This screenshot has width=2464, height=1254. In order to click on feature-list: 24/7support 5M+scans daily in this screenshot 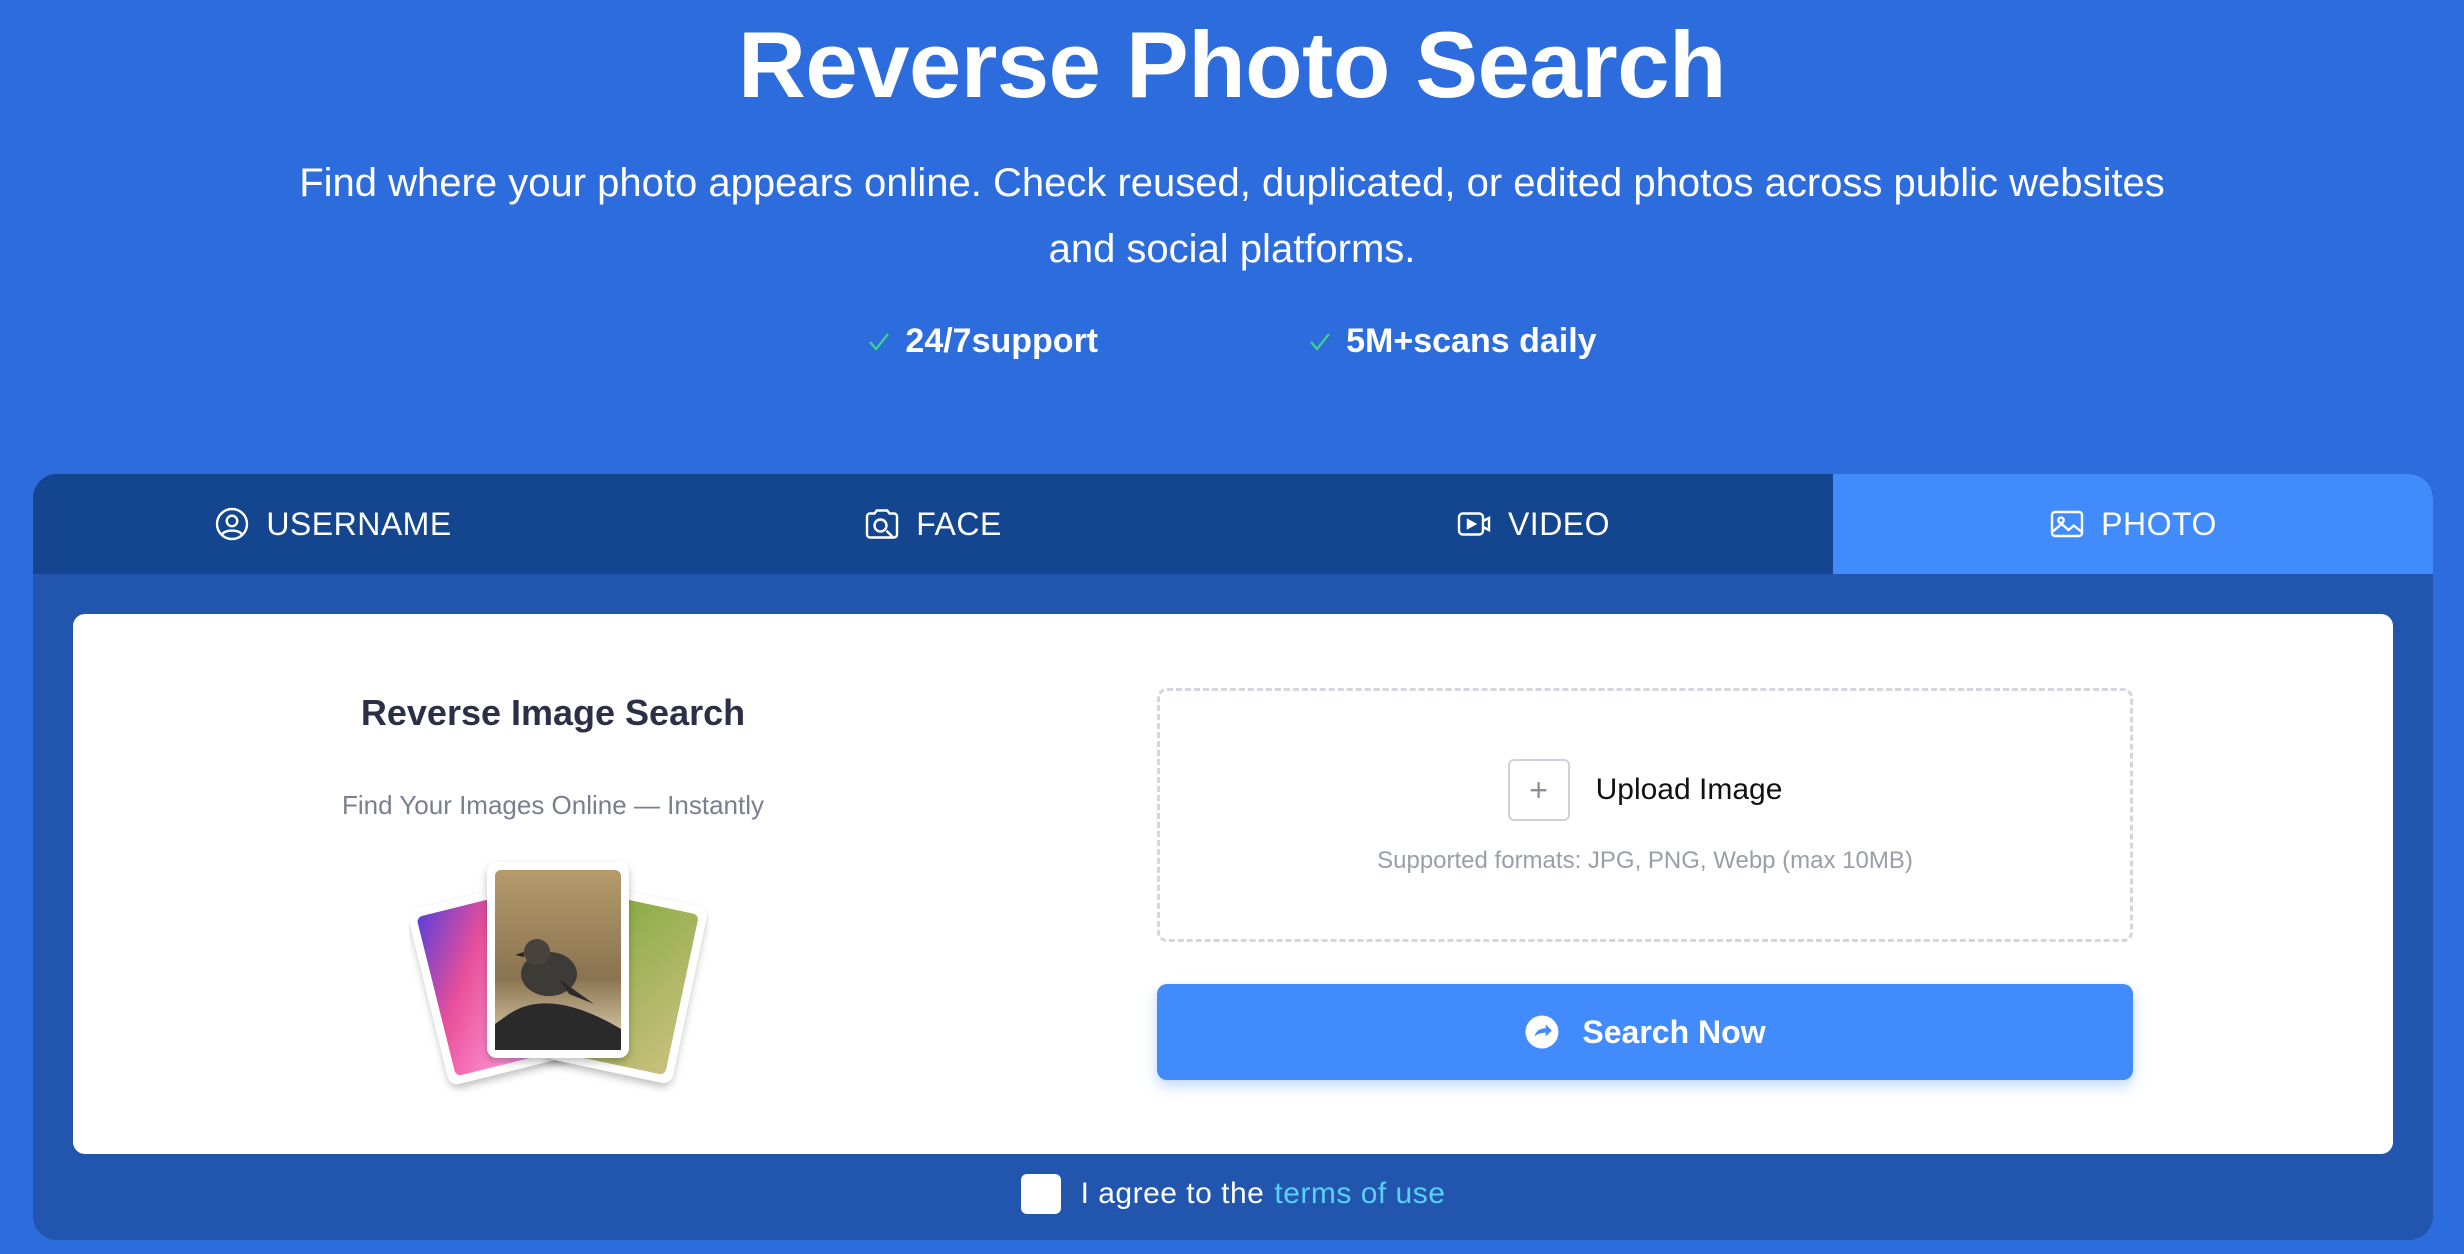, I will do `click(1232, 341)`.